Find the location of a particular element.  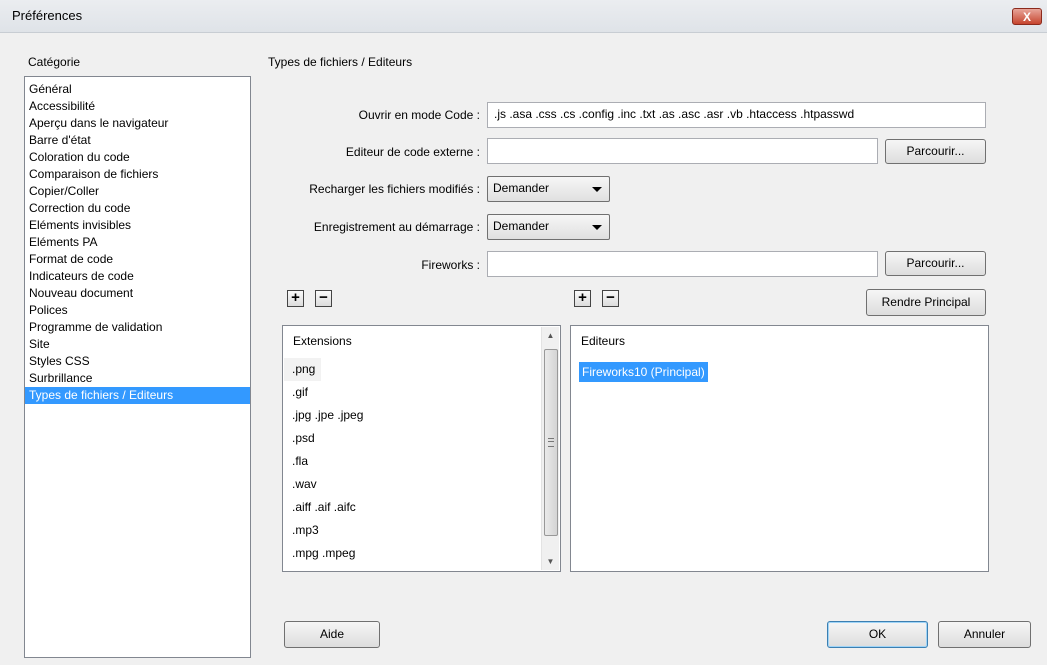

remove-extension-button: − is located at coordinates (323, 298).